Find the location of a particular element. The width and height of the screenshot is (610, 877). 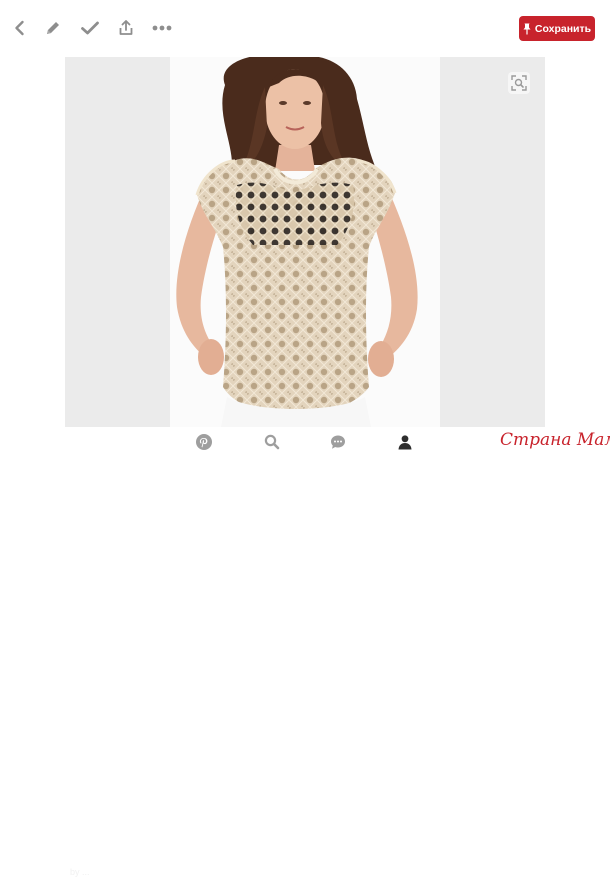

search-tab is located at coordinates (272, 442).